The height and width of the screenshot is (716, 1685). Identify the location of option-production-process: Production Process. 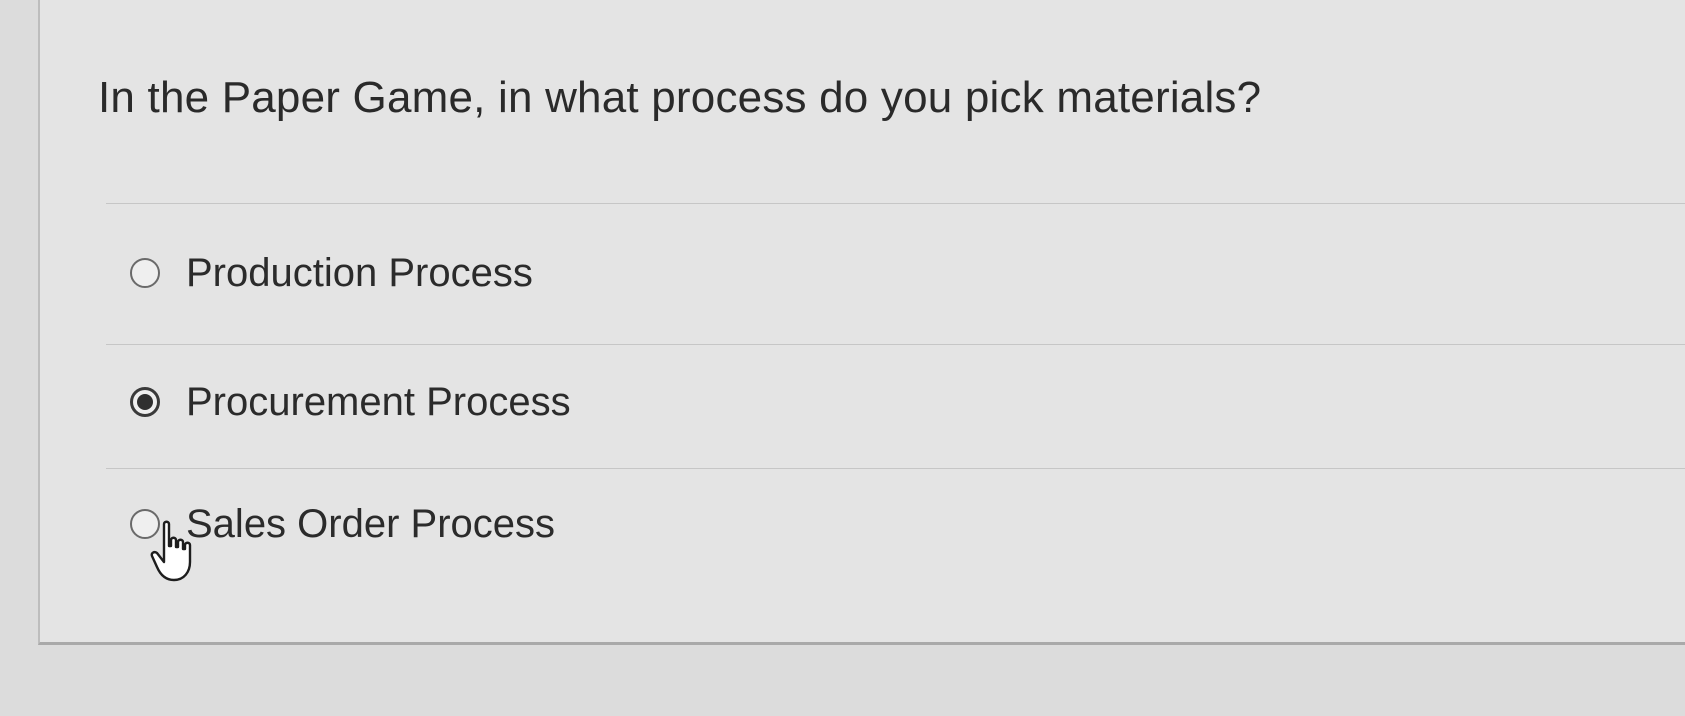
(331, 273).